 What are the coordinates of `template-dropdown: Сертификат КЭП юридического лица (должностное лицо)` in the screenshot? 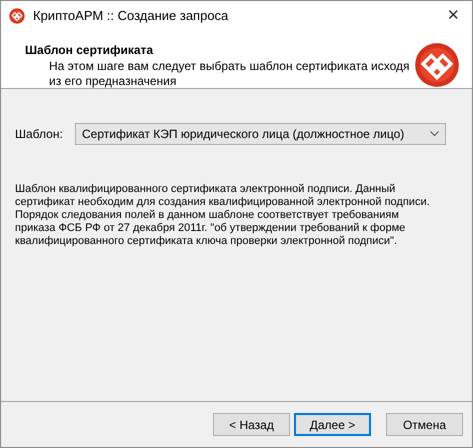 It's located at (260, 134).